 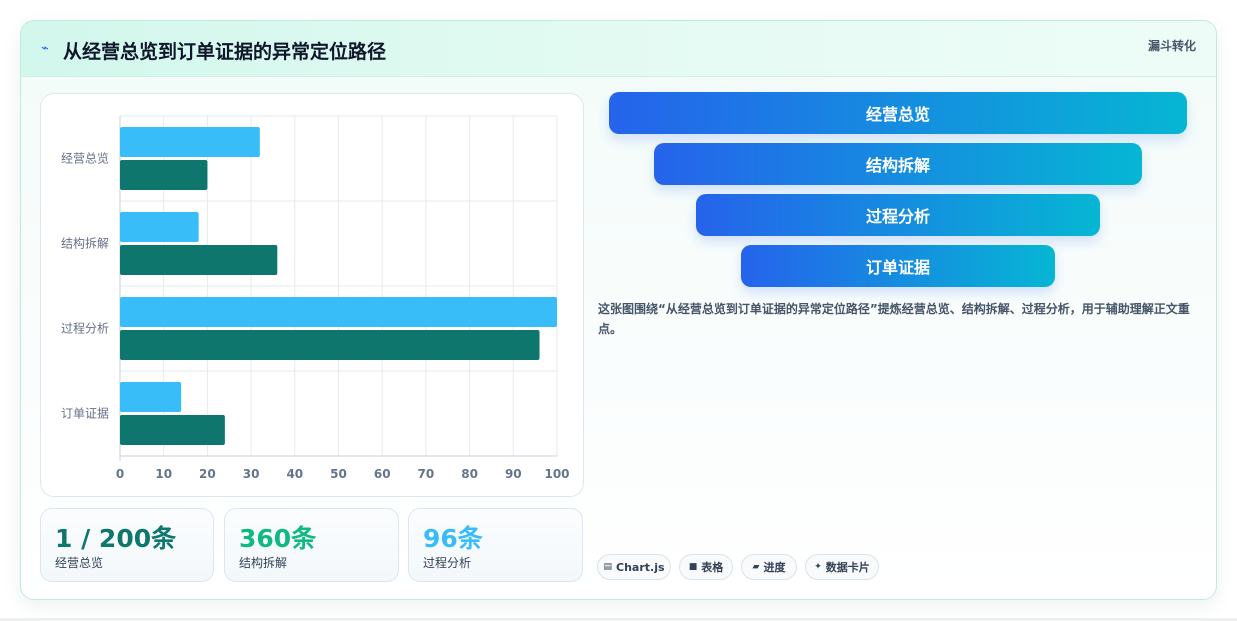 I want to click on y-tick-label: 过程分析, so click(x=85, y=328).